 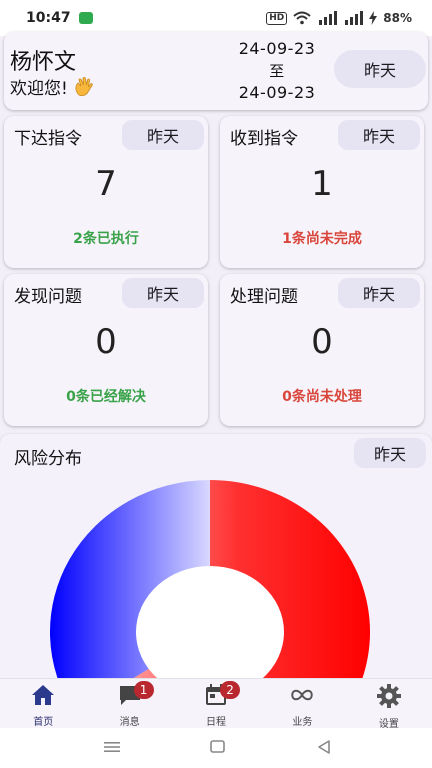 I want to click on date-range: 24-09-23 至 24-09-23, so click(x=277, y=71).